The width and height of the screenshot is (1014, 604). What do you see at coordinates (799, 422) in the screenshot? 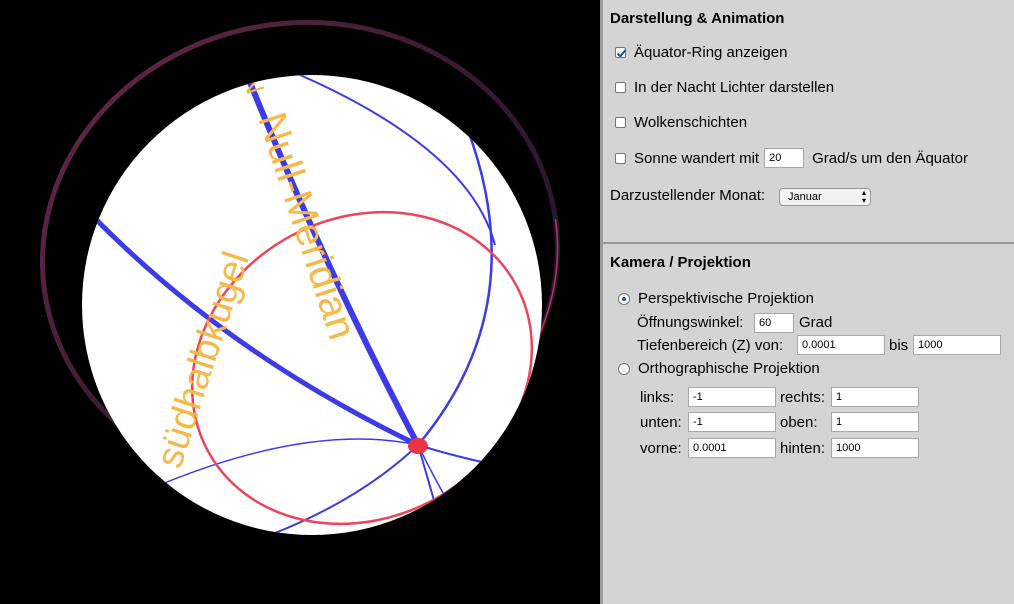
I see `top-label: oben:` at bounding box center [799, 422].